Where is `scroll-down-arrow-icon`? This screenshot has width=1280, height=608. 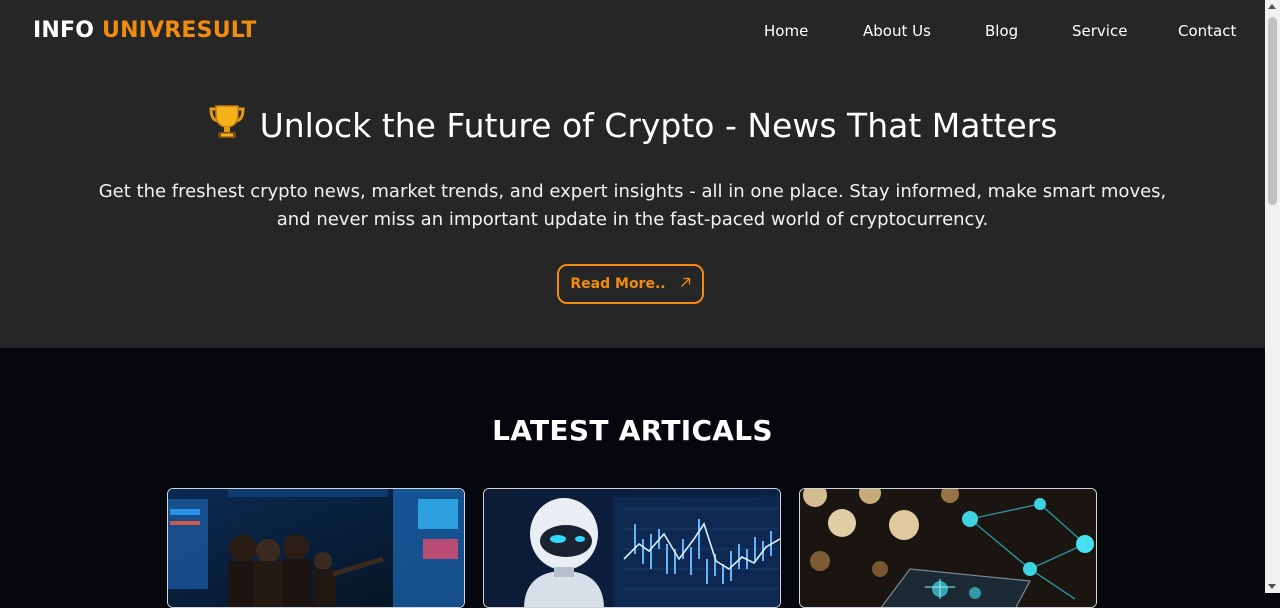
scroll-down-arrow-icon is located at coordinates (1272, 586).